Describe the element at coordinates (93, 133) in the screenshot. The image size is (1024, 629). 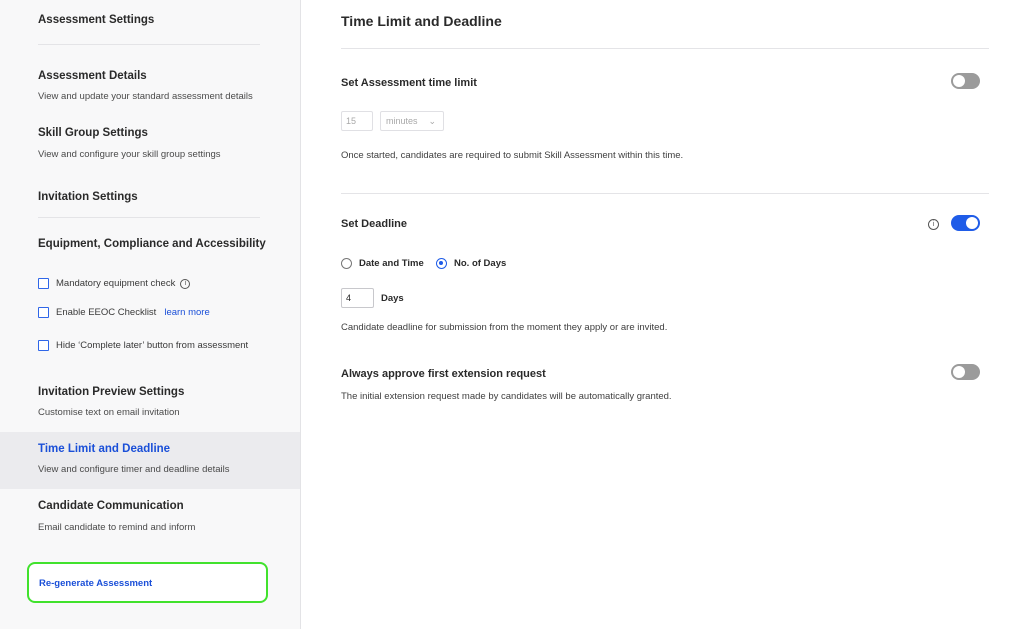
I see `sidebar-item-title: Skill Group Settings` at that location.